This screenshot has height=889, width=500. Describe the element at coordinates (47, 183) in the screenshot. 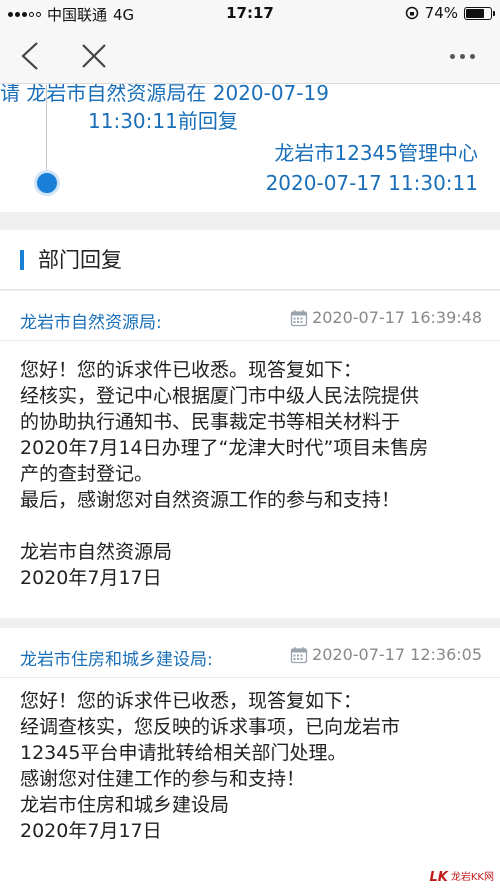

I see `timeline-dot` at that location.